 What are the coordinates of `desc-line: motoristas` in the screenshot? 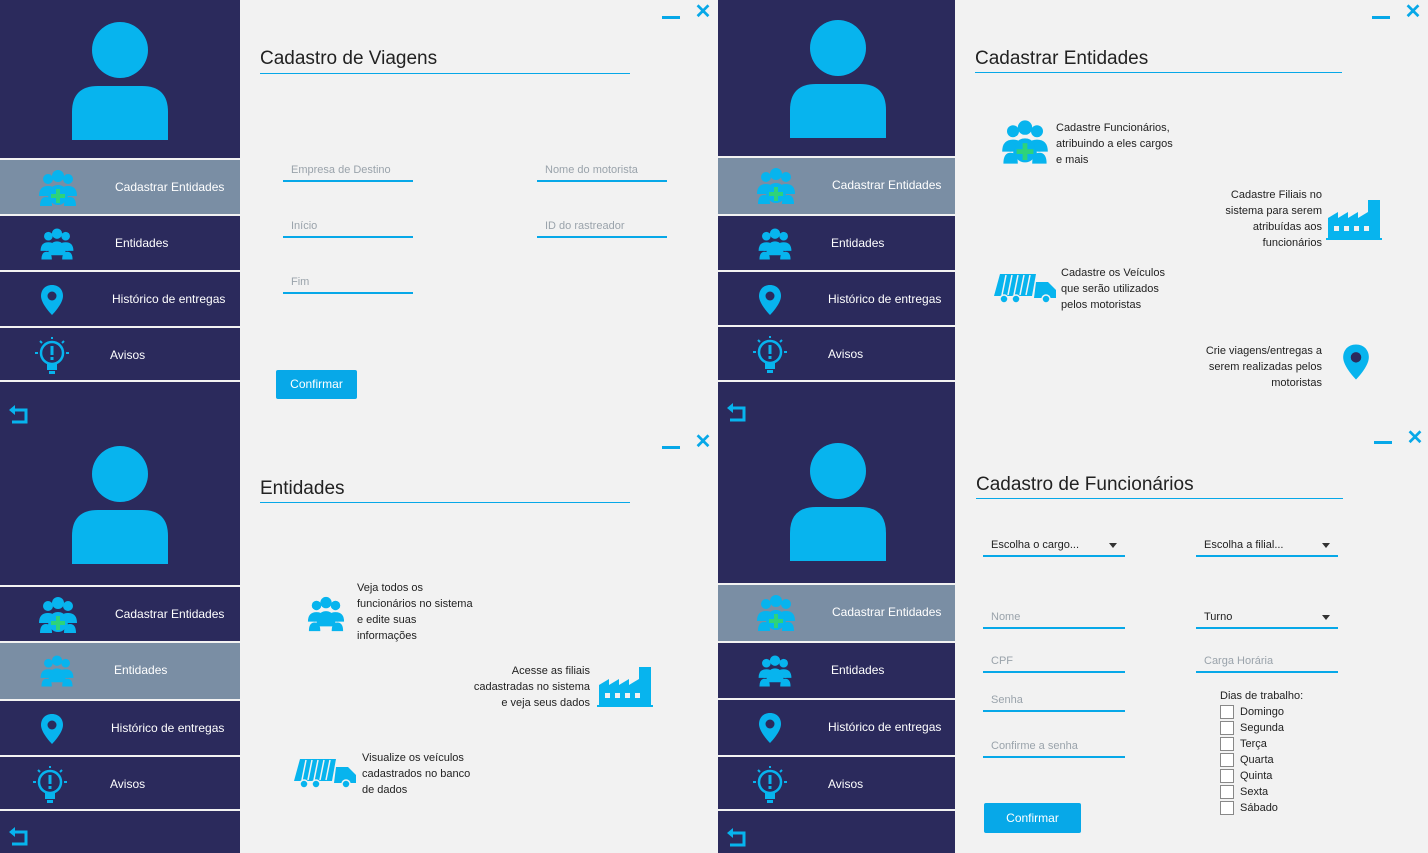 It's located at (1296, 383).